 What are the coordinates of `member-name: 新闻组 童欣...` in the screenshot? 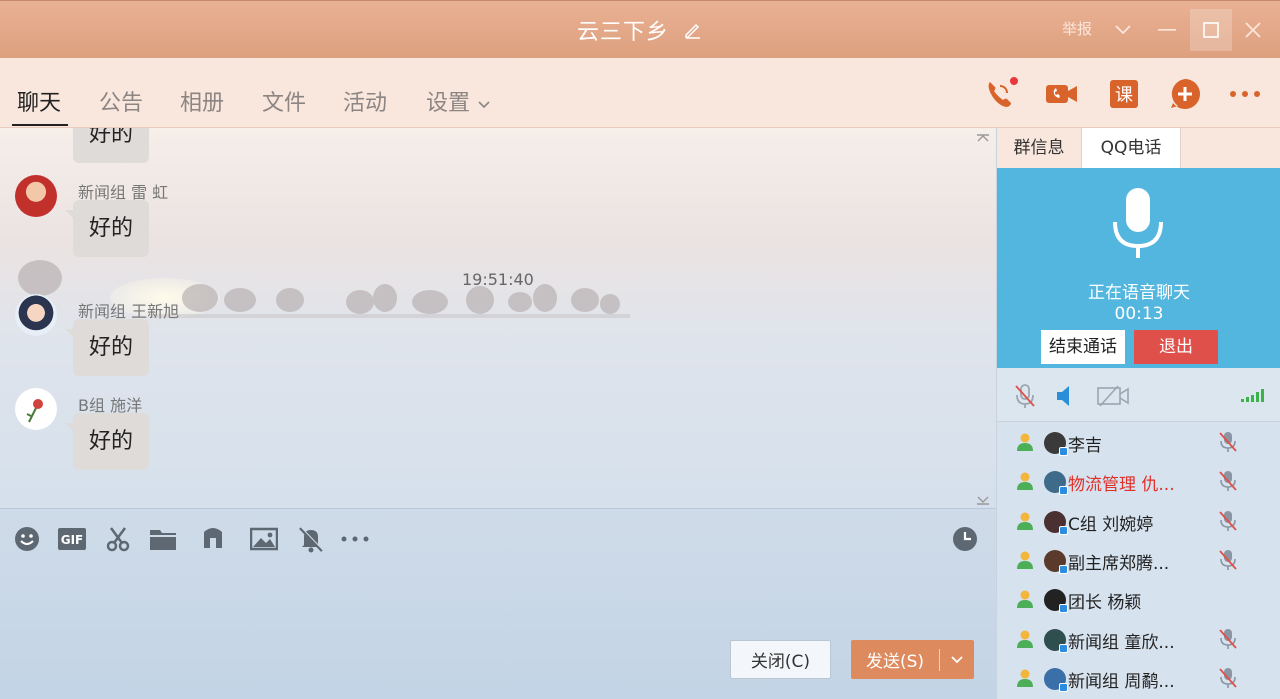 It's located at (1121, 642).